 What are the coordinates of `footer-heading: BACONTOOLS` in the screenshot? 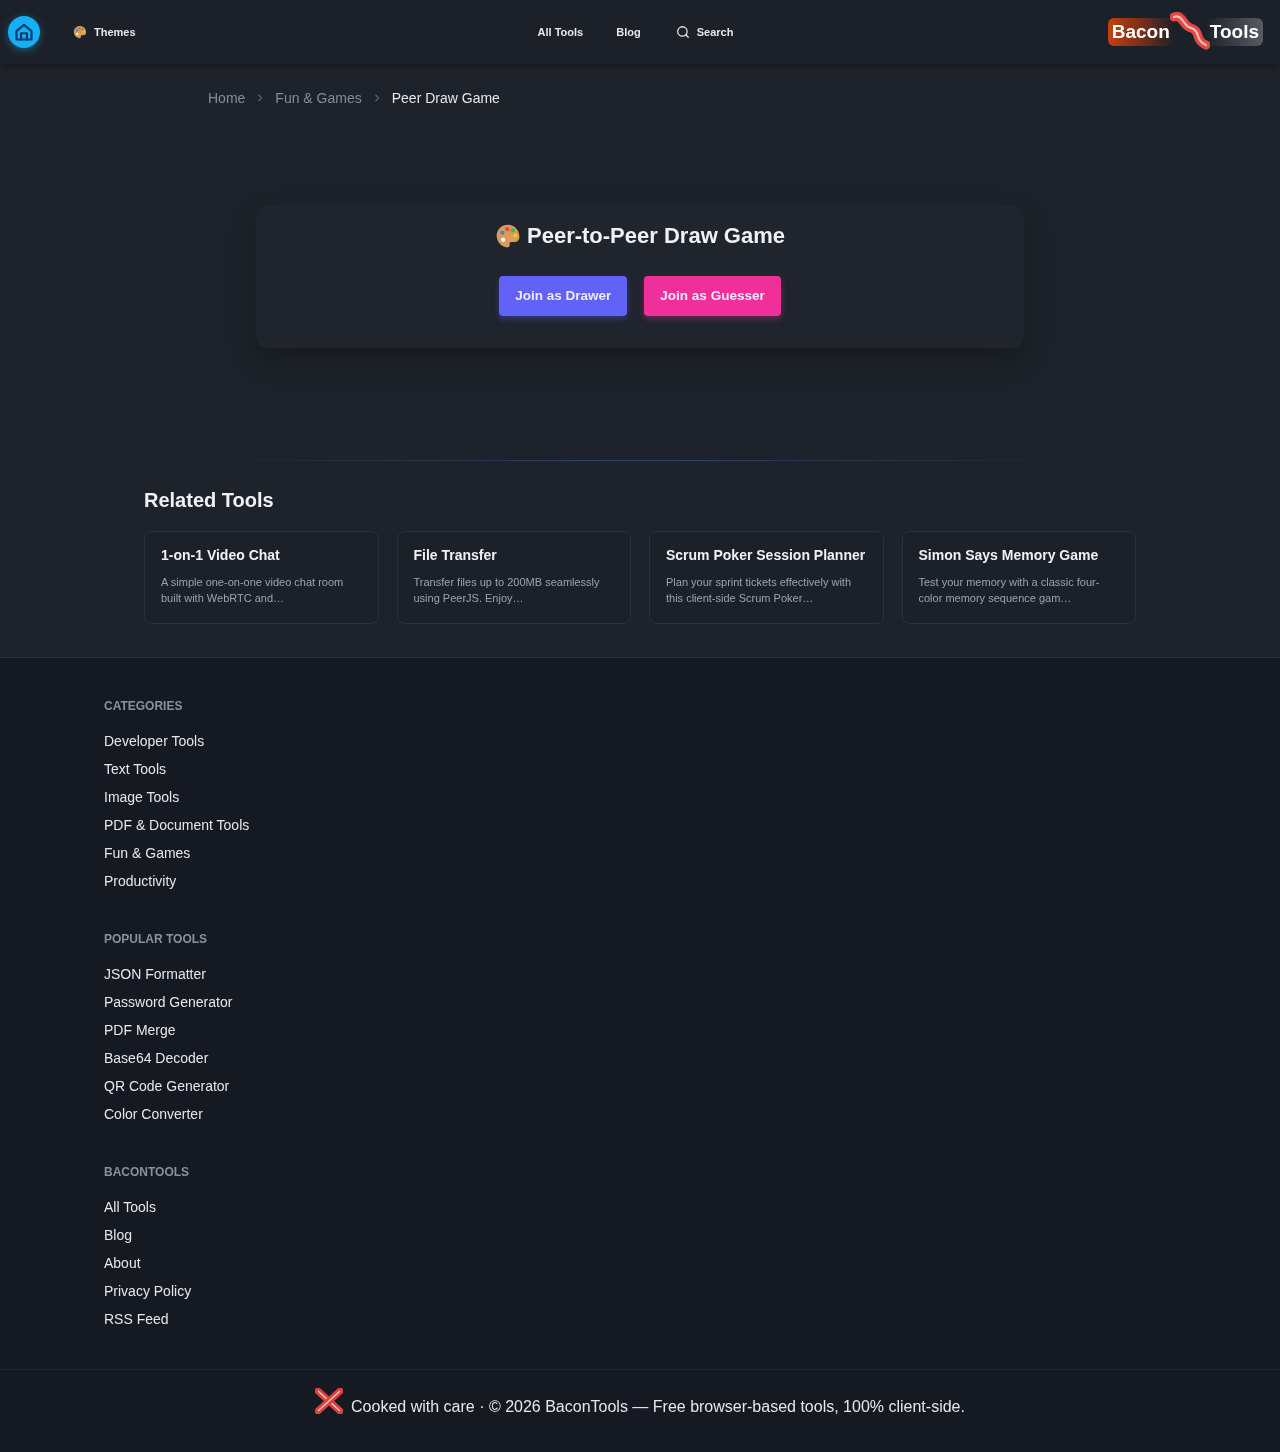 It's located at (147, 1172).